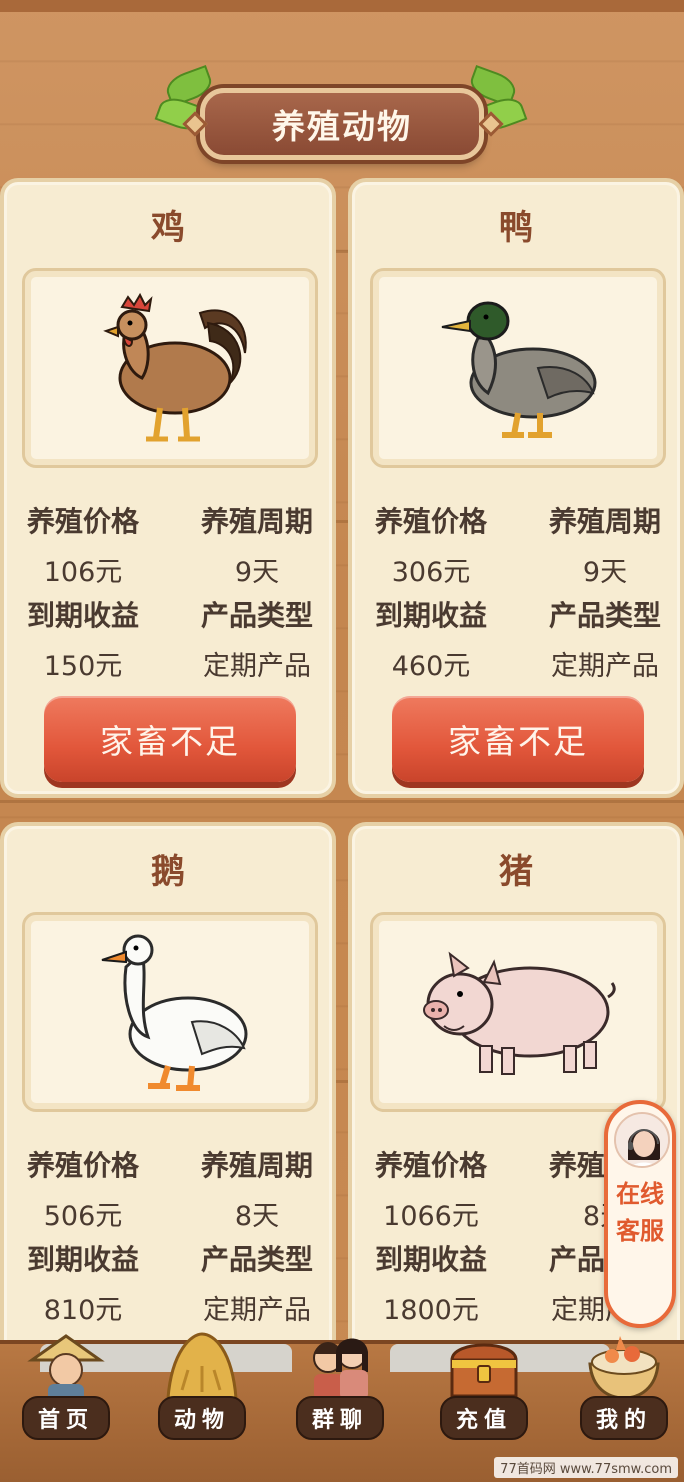 The image size is (684, 1482). What do you see at coordinates (431, 638) in the screenshot?
I see `income-stat: 到期收益 460元` at bounding box center [431, 638].